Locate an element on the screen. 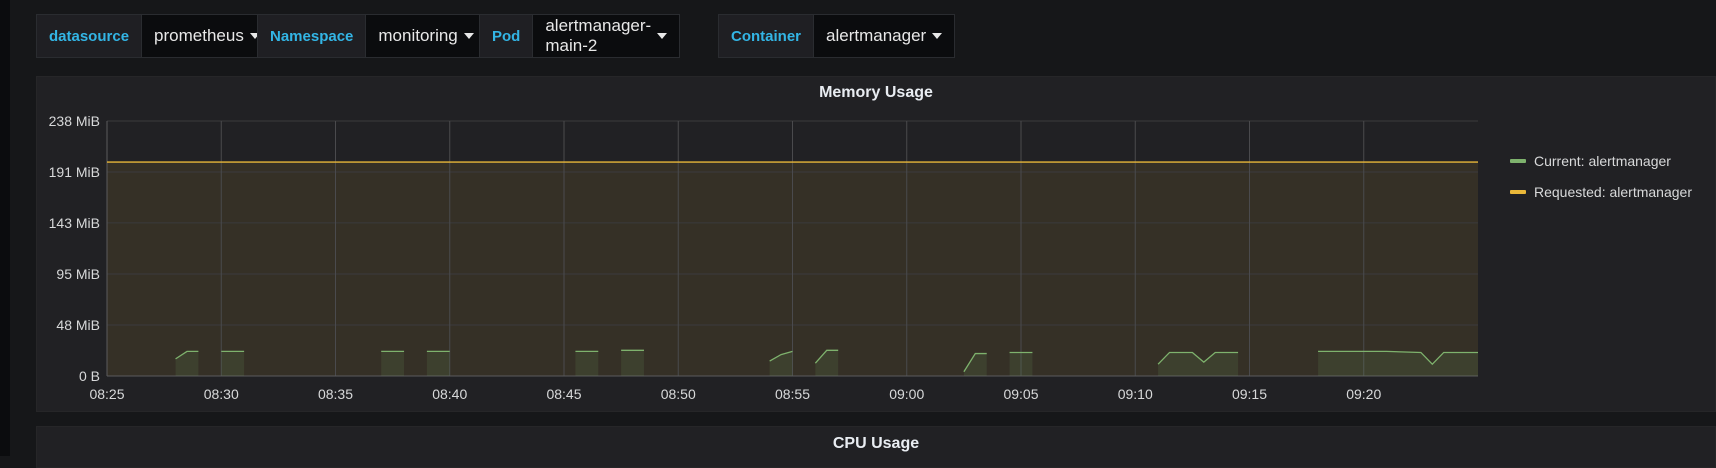  legend-label: Current: alertmanager is located at coordinates (1602, 160).